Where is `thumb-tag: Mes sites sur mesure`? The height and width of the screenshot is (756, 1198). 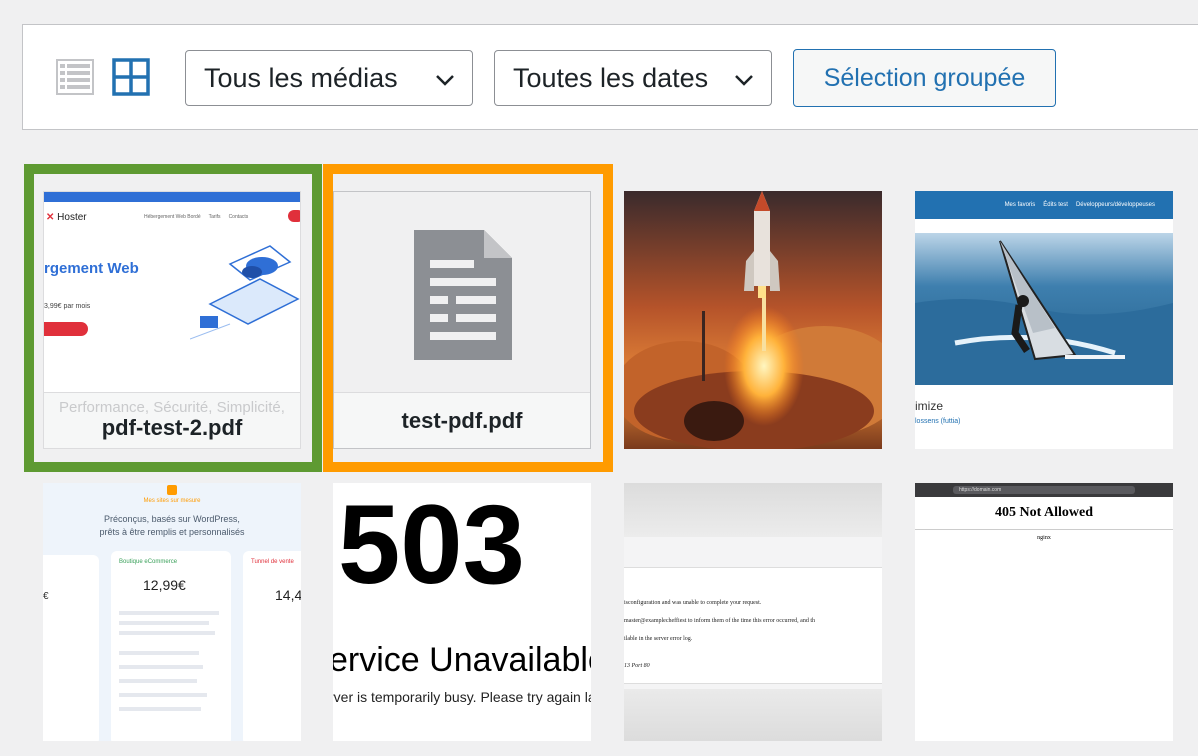
thumb-tag: Mes sites sur mesure is located at coordinates (172, 501).